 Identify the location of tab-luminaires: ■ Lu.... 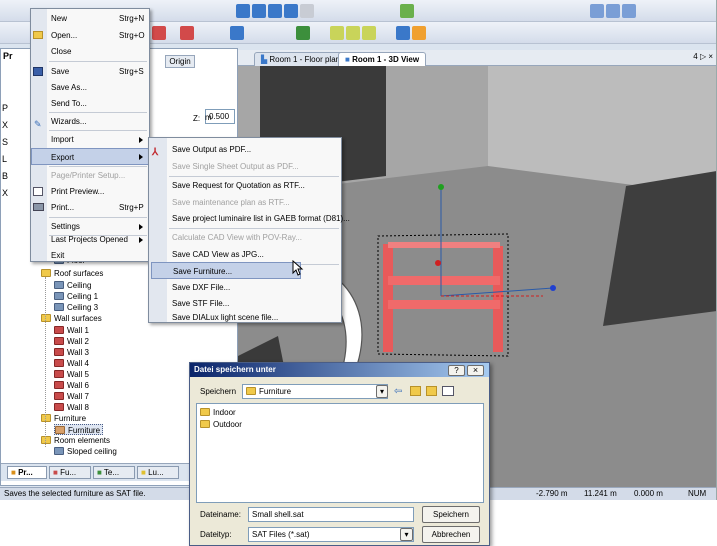
(158, 472).